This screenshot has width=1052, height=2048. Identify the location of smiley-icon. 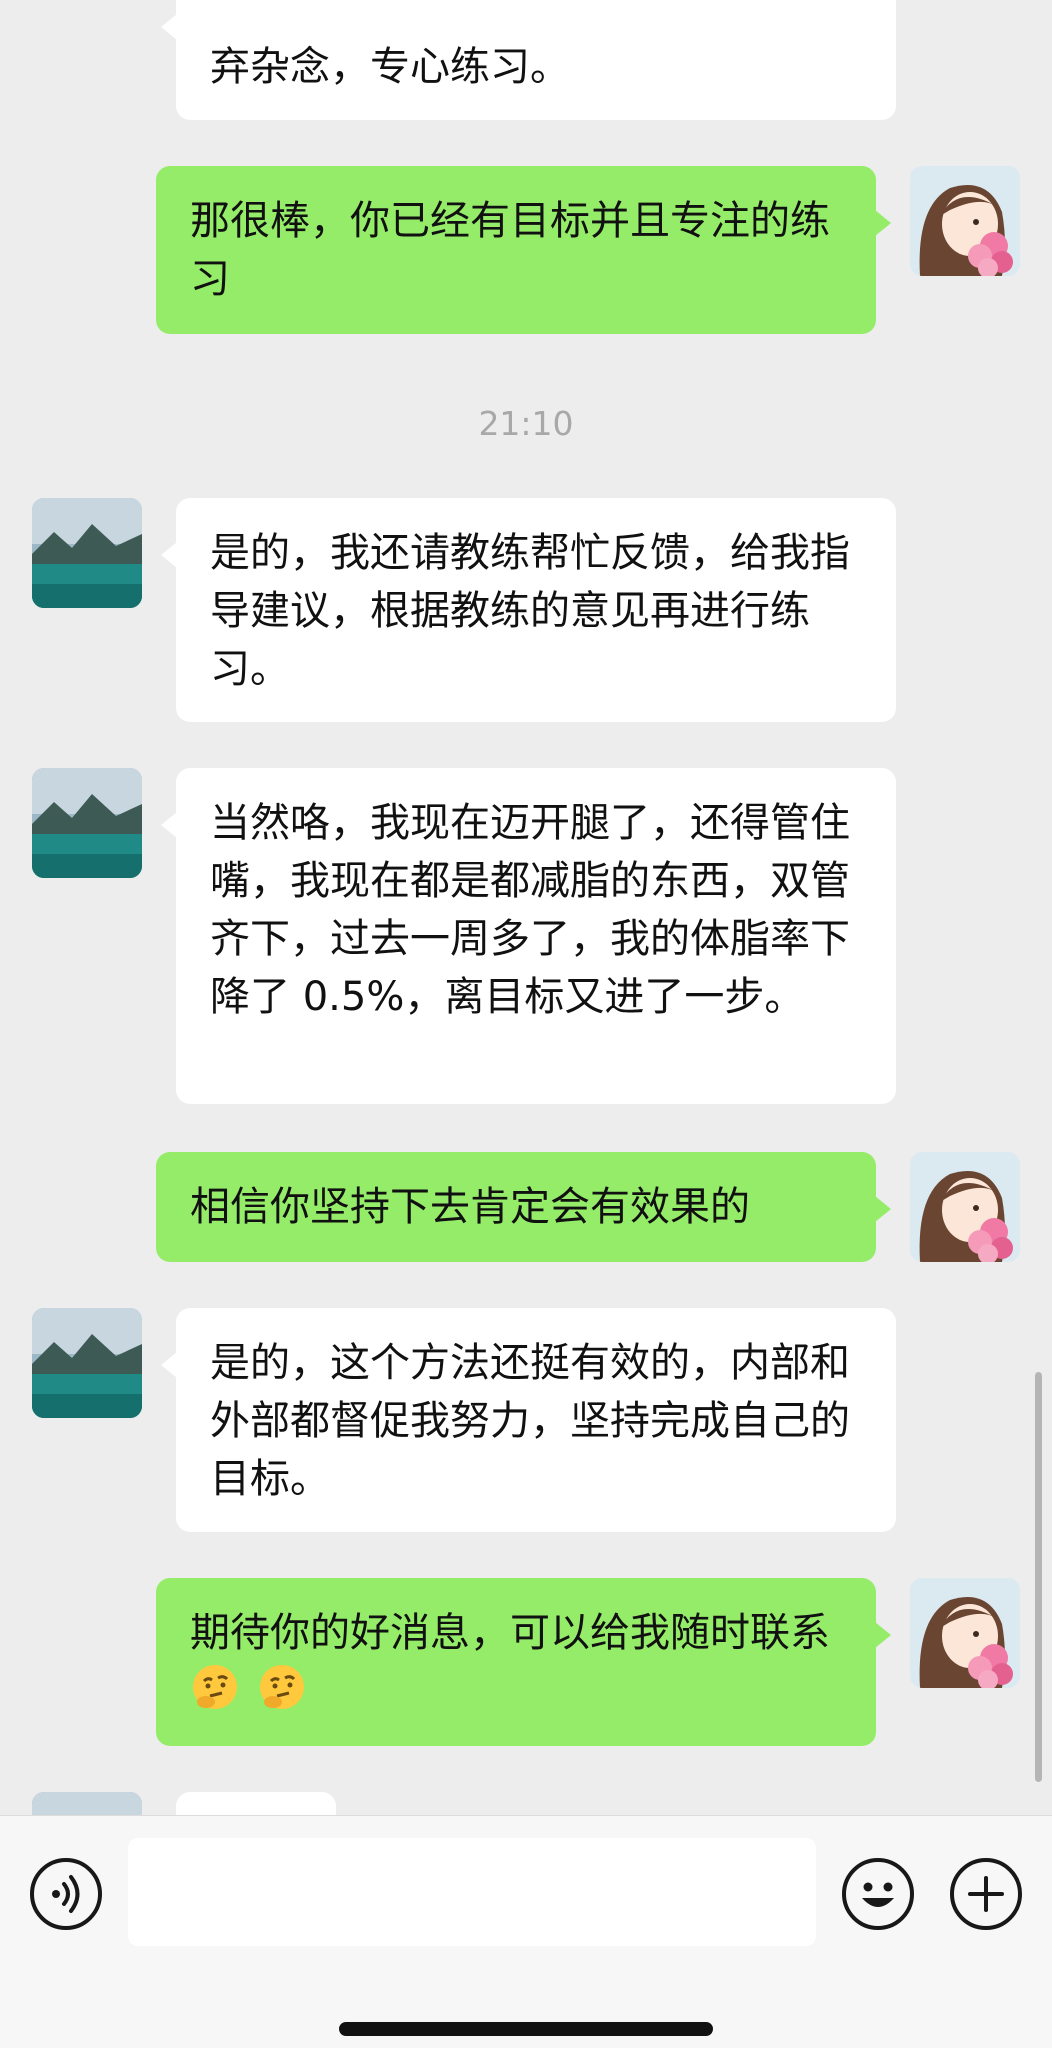
(878, 1894).